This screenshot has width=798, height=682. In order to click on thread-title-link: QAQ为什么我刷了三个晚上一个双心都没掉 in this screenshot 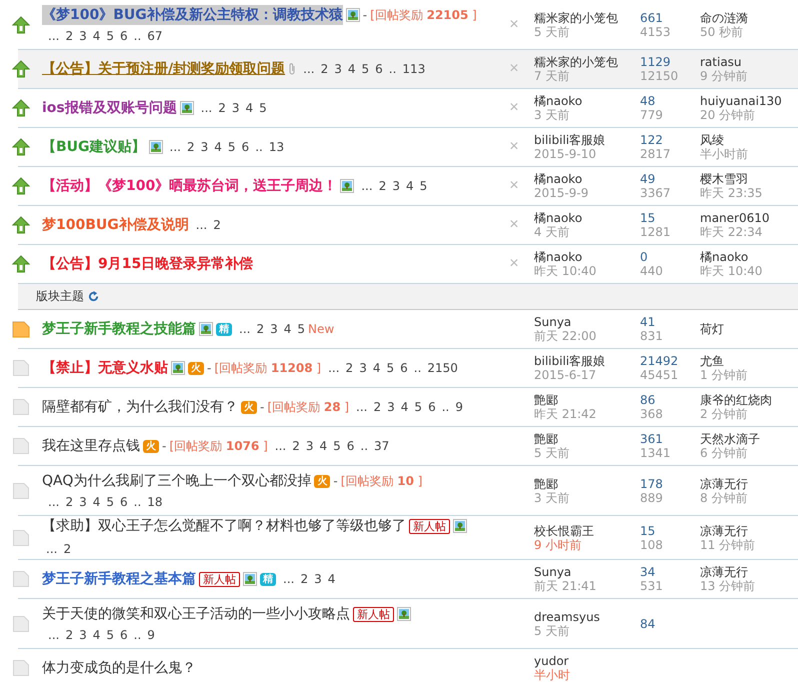, I will do `click(177, 481)`.